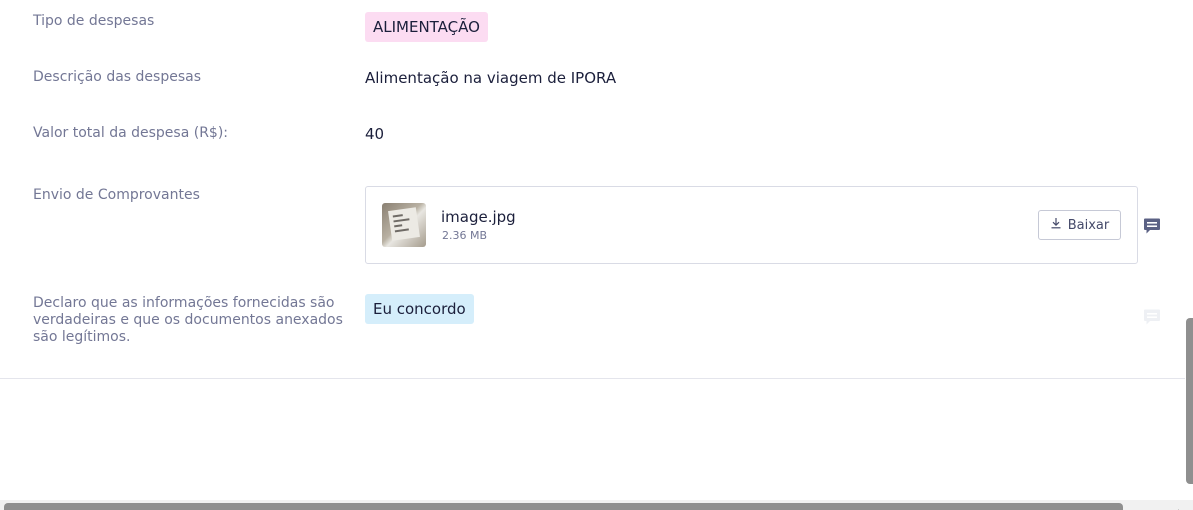 The height and width of the screenshot is (510, 1193). What do you see at coordinates (426, 27) in the screenshot?
I see `expense-type-tag: ALIMENTAÇÃO` at bounding box center [426, 27].